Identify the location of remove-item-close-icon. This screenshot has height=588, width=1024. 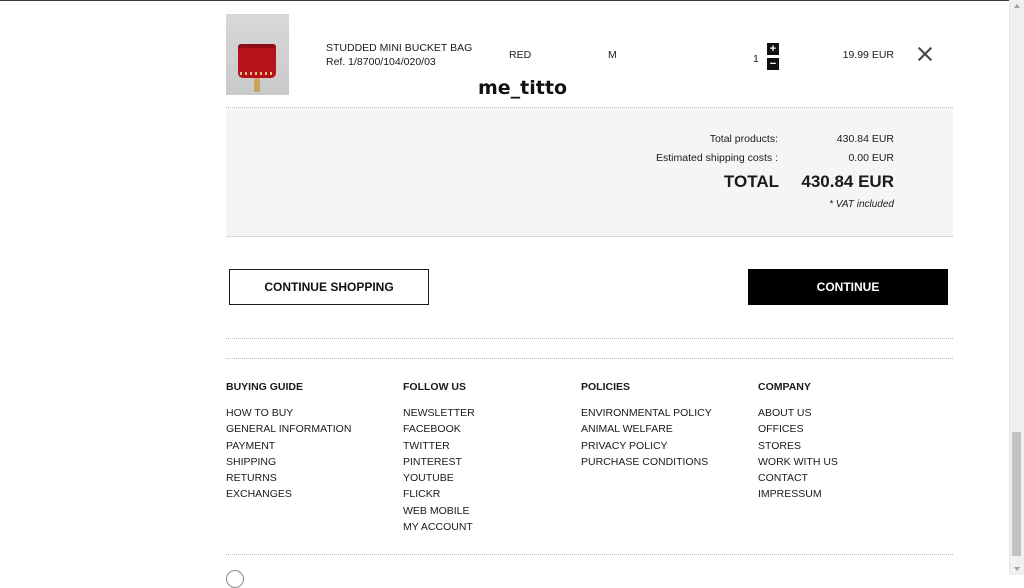
(925, 54).